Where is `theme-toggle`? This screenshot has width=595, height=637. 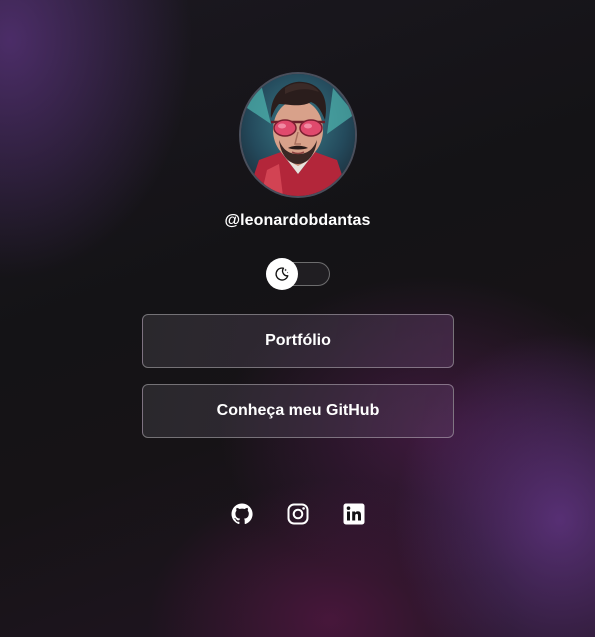
theme-toggle is located at coordinates (298, 274).